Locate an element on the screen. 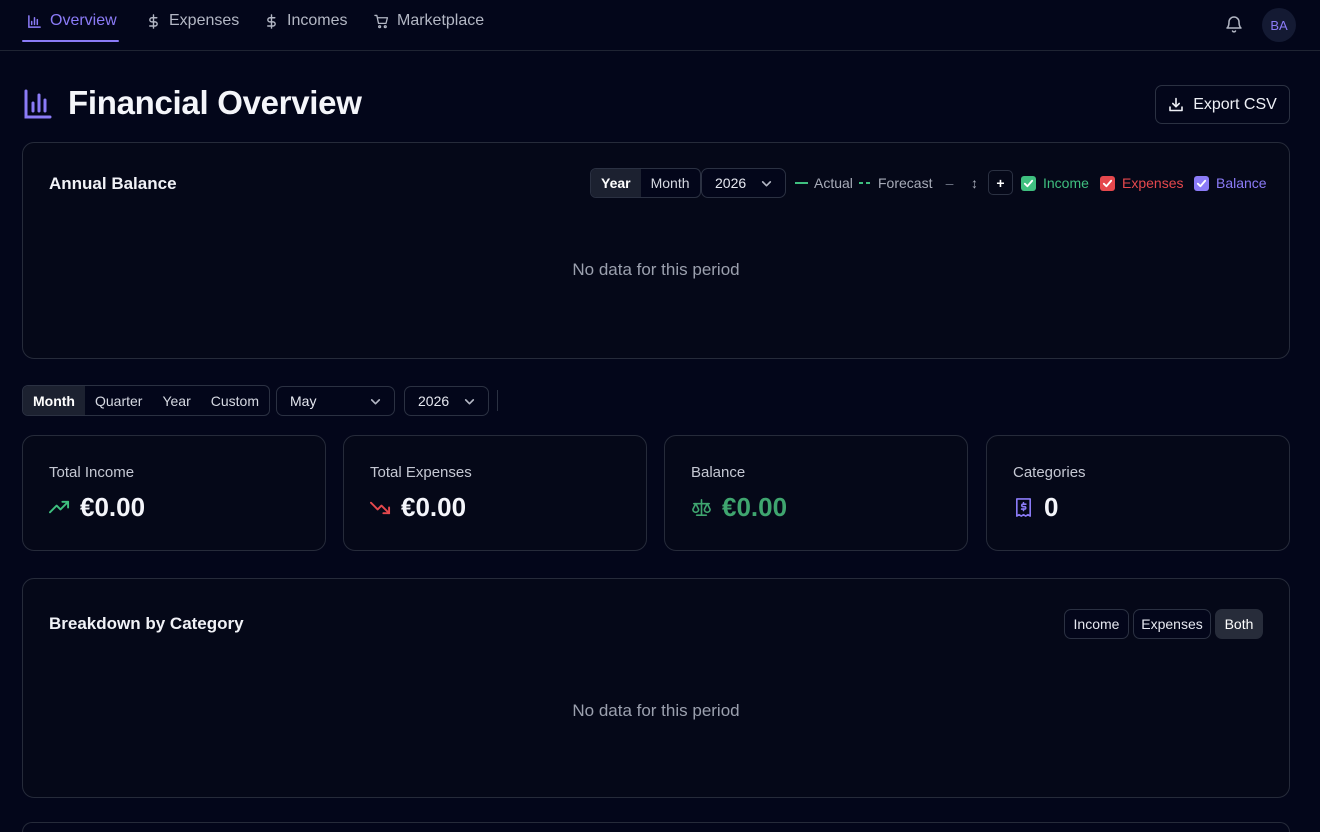 The width and height of the screenshot is (1320, 832). period-option-custom: Custom is located at coordinates (235, 400).